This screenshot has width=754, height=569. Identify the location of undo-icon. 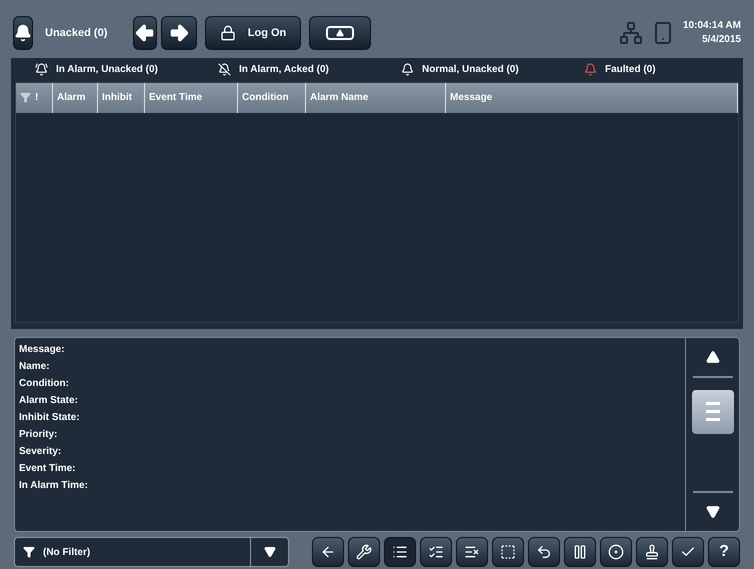
(544, 552).